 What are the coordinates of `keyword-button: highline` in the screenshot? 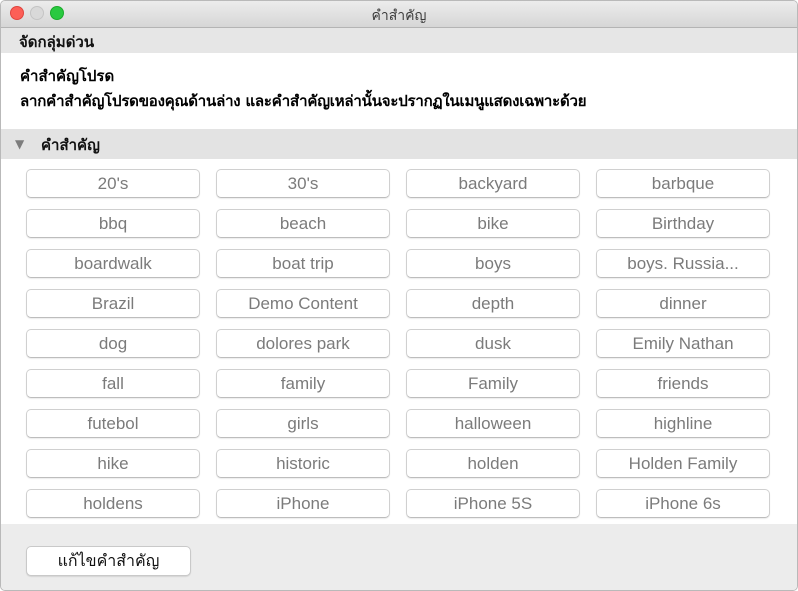 It's located at (683, 423).